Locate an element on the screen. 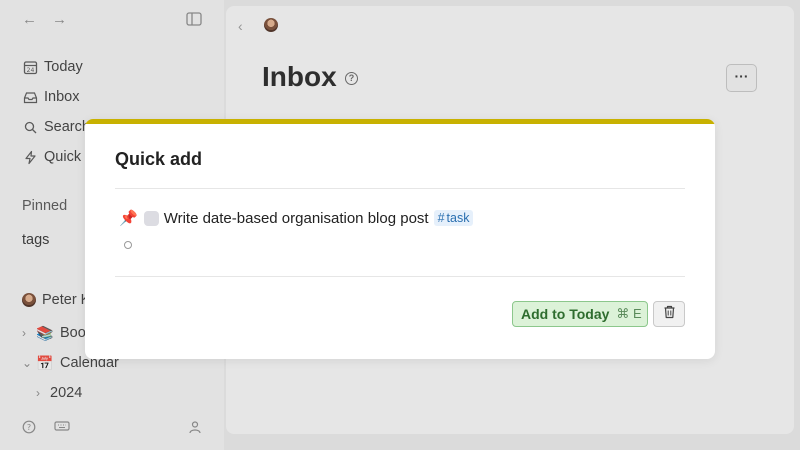 This screenshot has width=800, height=450. add-to-today-label: Add to Today is located at coordinates (565, 314).